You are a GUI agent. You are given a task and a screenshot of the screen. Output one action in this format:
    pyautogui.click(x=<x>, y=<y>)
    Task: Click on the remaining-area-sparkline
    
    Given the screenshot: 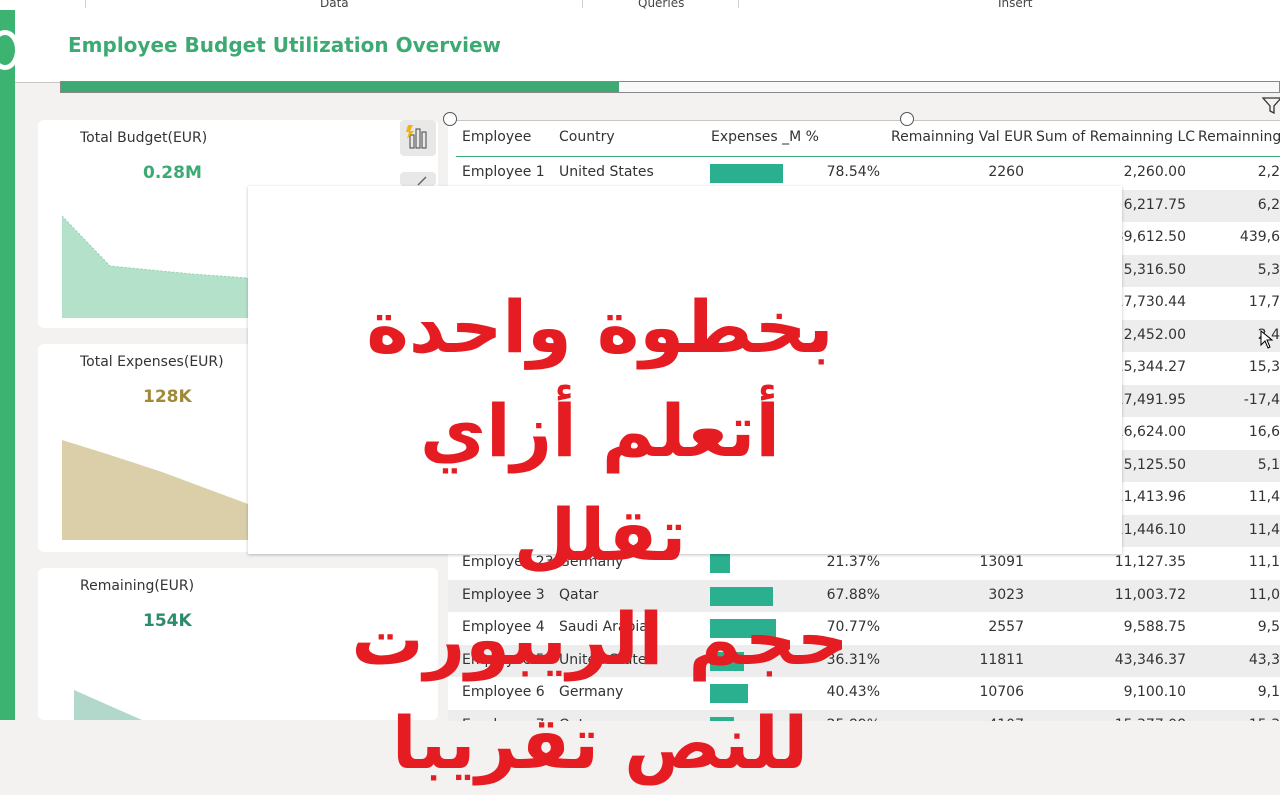 What is the action you would take?
    pyautogui.click(x=108, y=705)
    